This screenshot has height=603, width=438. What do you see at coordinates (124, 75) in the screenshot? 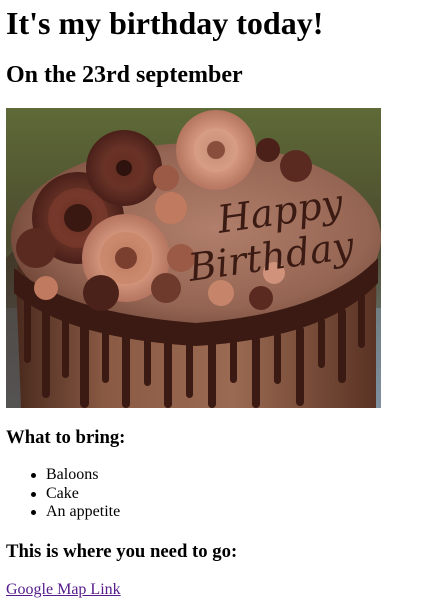
I see `page-subtitle: On the 23rd september` at bounding box center [124, 75].